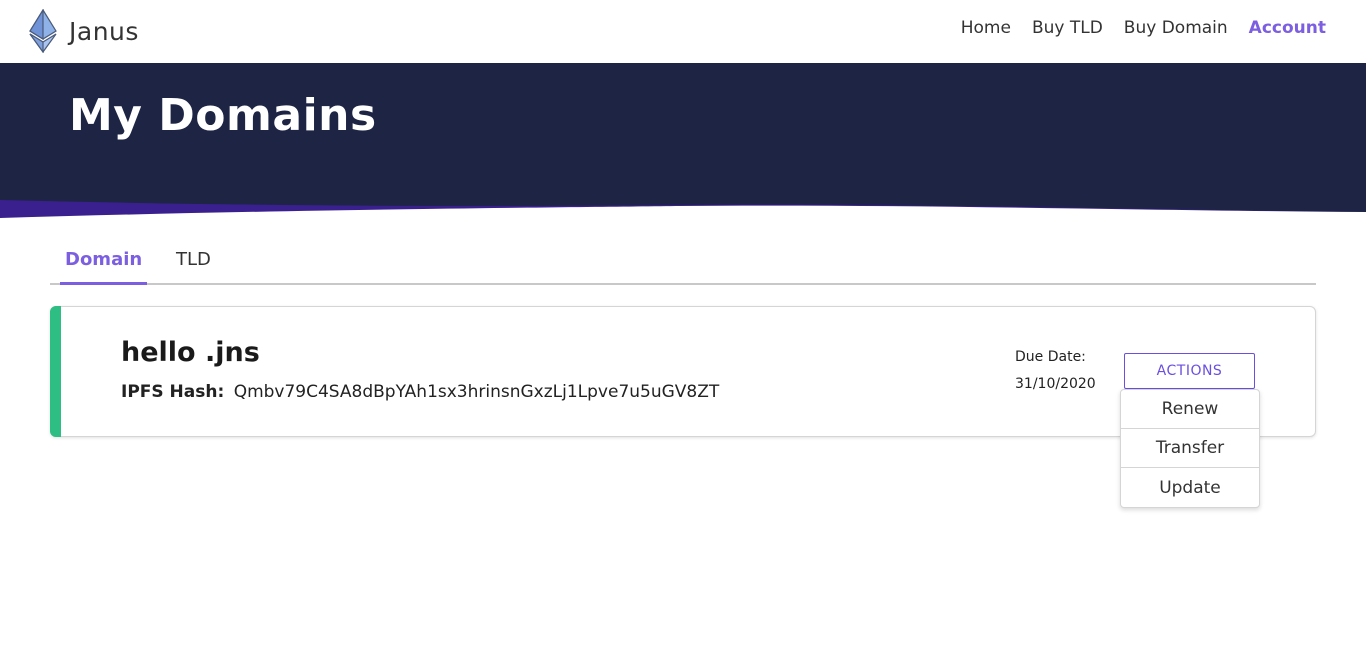 The image size is (1366, 662). I want to click on nav-link-buy-tld: Buy TLD, so click(1067, 28).